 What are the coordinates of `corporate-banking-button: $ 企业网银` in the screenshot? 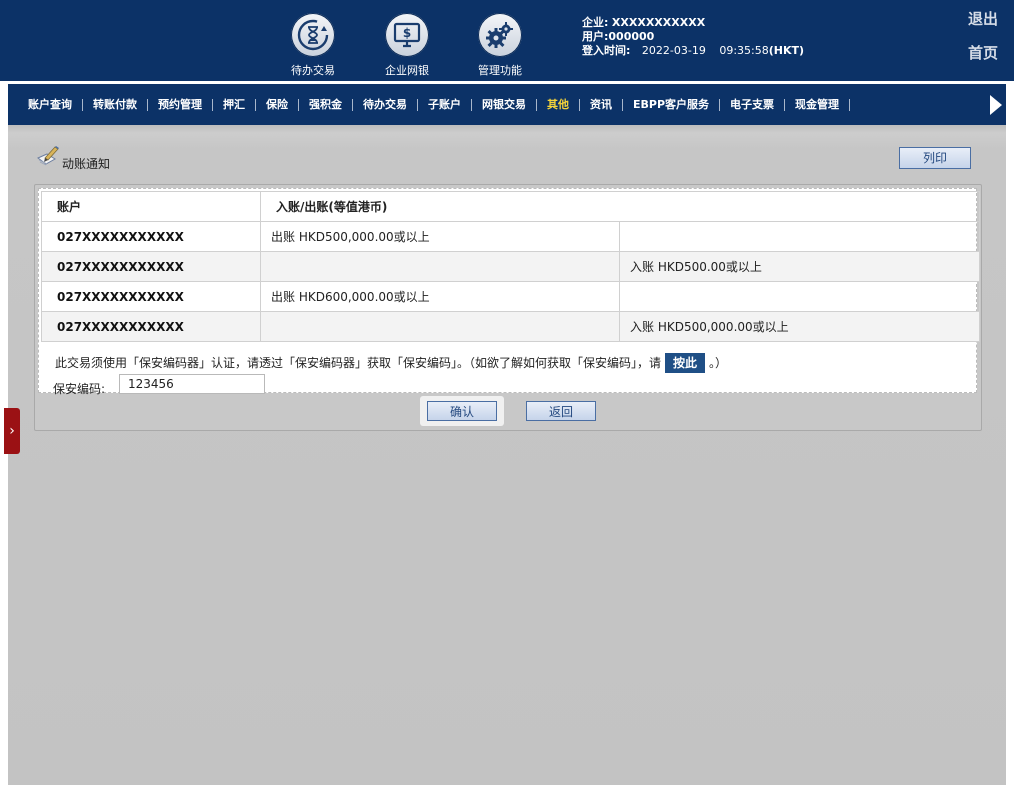 It's located at (407, 45).